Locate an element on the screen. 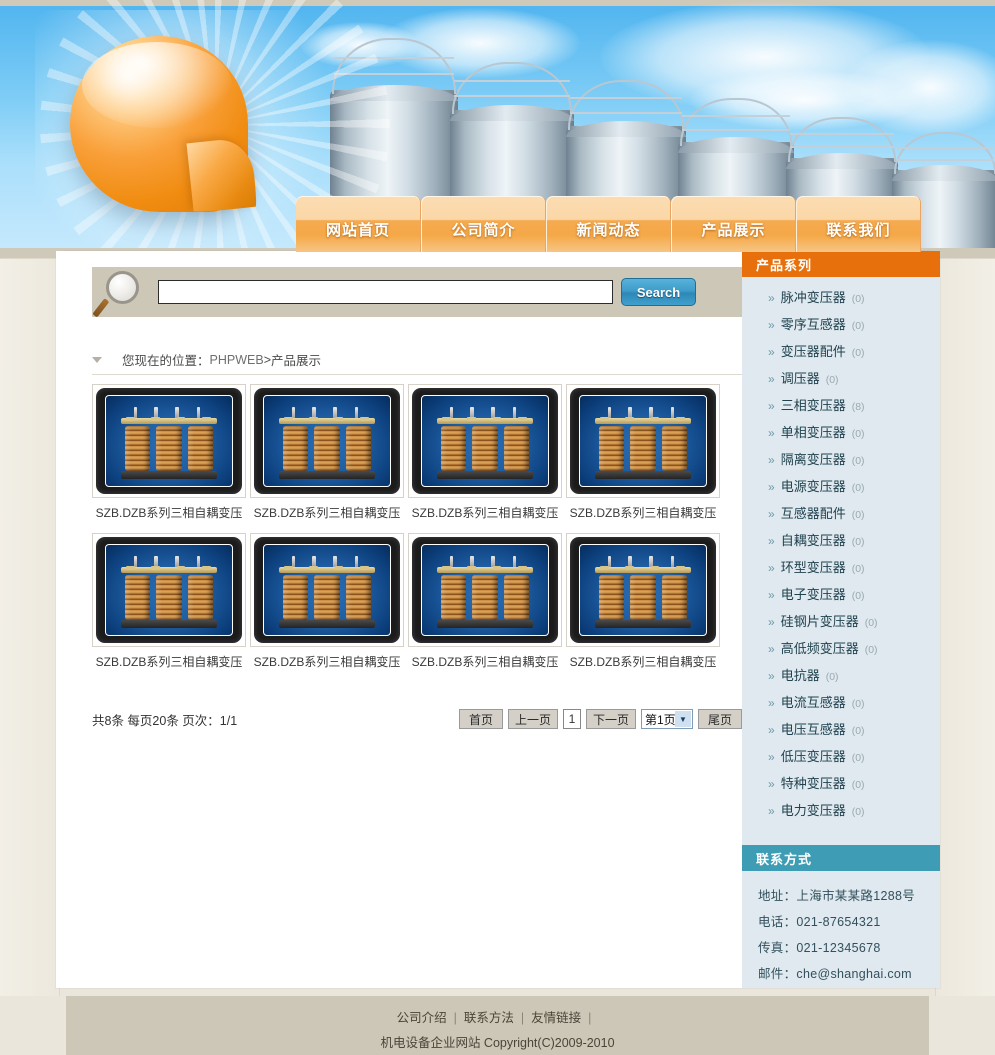 The image size is (995, 1055). sidebar-item-voltage-transformer: » 电压互感器 (0) is located at coordinates (841, 732).